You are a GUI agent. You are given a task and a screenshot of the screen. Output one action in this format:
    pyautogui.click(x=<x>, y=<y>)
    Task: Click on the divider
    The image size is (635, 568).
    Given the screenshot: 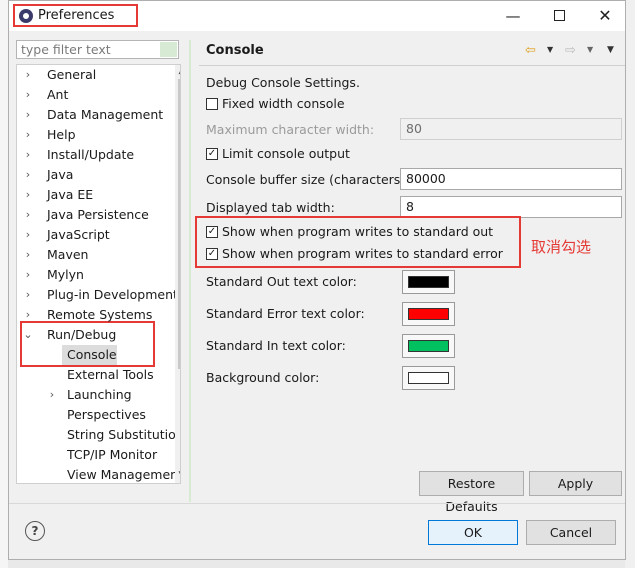 What is the action you would take?
    pyautogui.click(x=317, y=503)
    